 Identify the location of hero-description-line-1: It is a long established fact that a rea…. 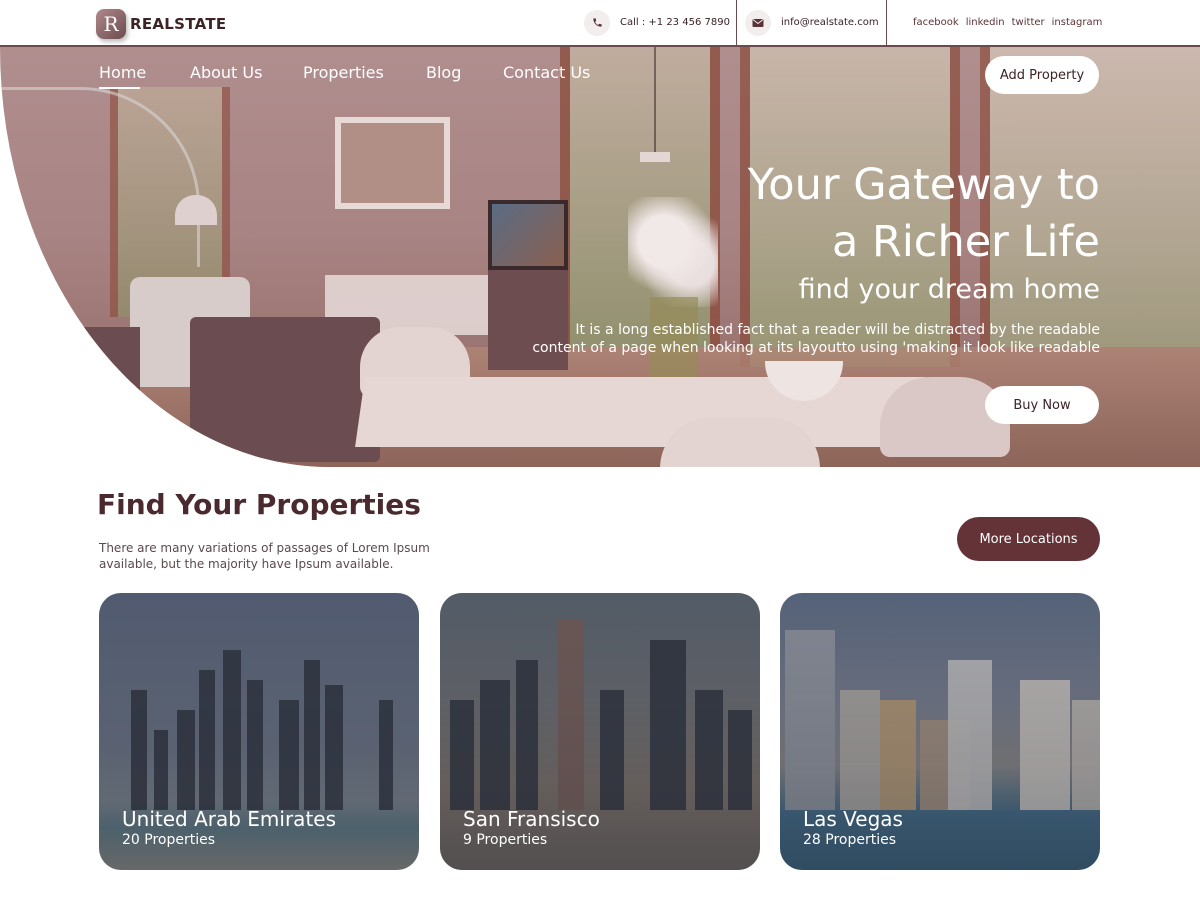
(837, 330).